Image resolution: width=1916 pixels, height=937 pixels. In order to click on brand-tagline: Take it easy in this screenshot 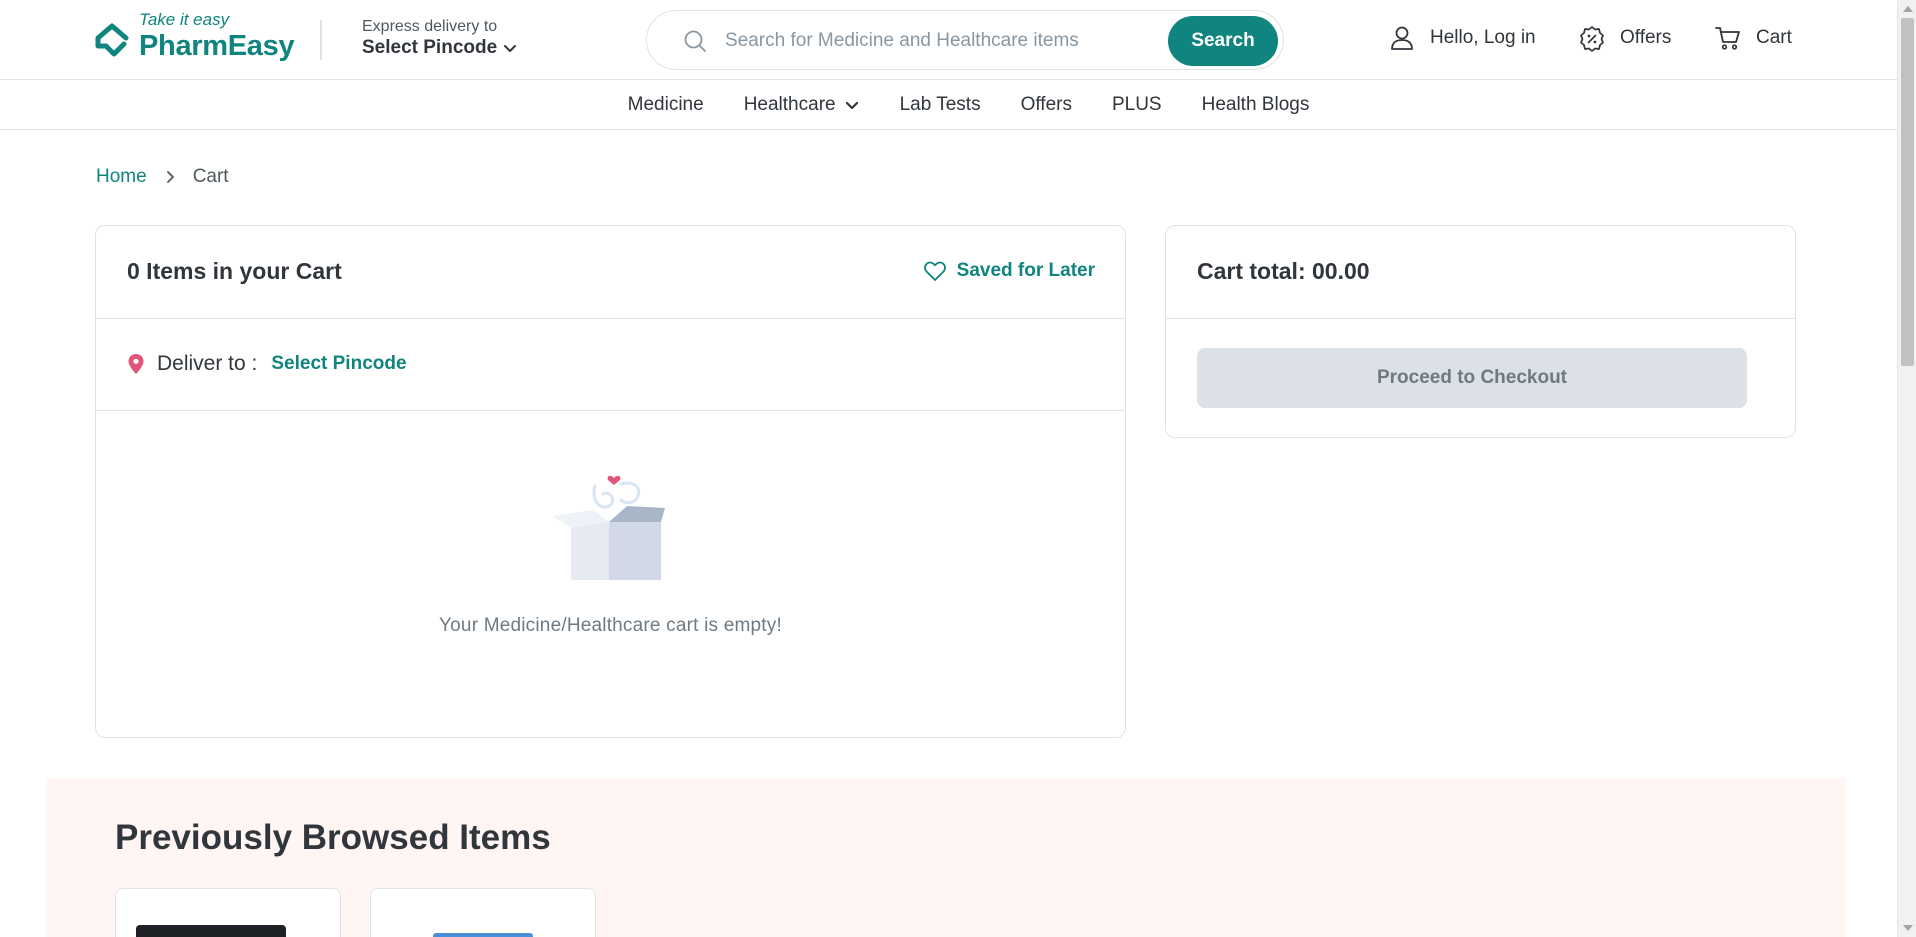, I will do `click(184, 19)`.